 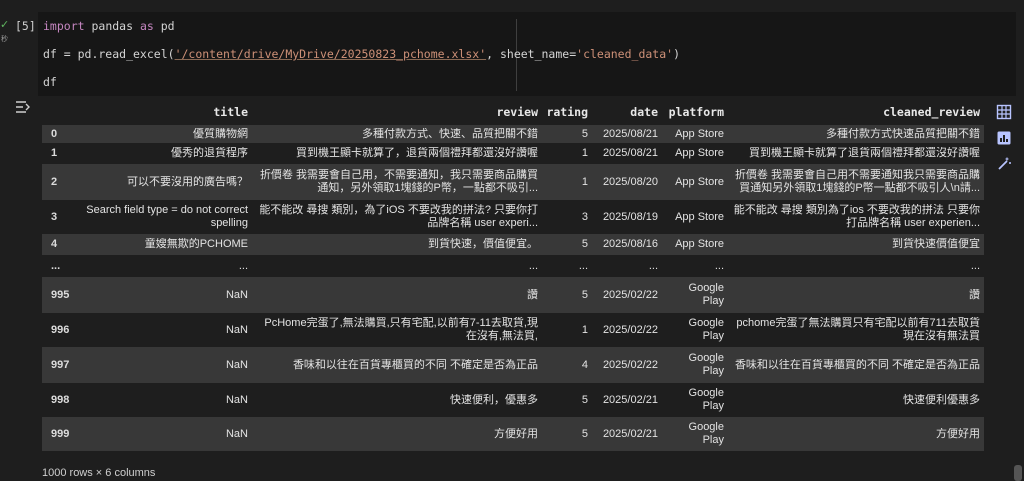 I want to click on run-time-label: 秒, so click(x=4, y=39).